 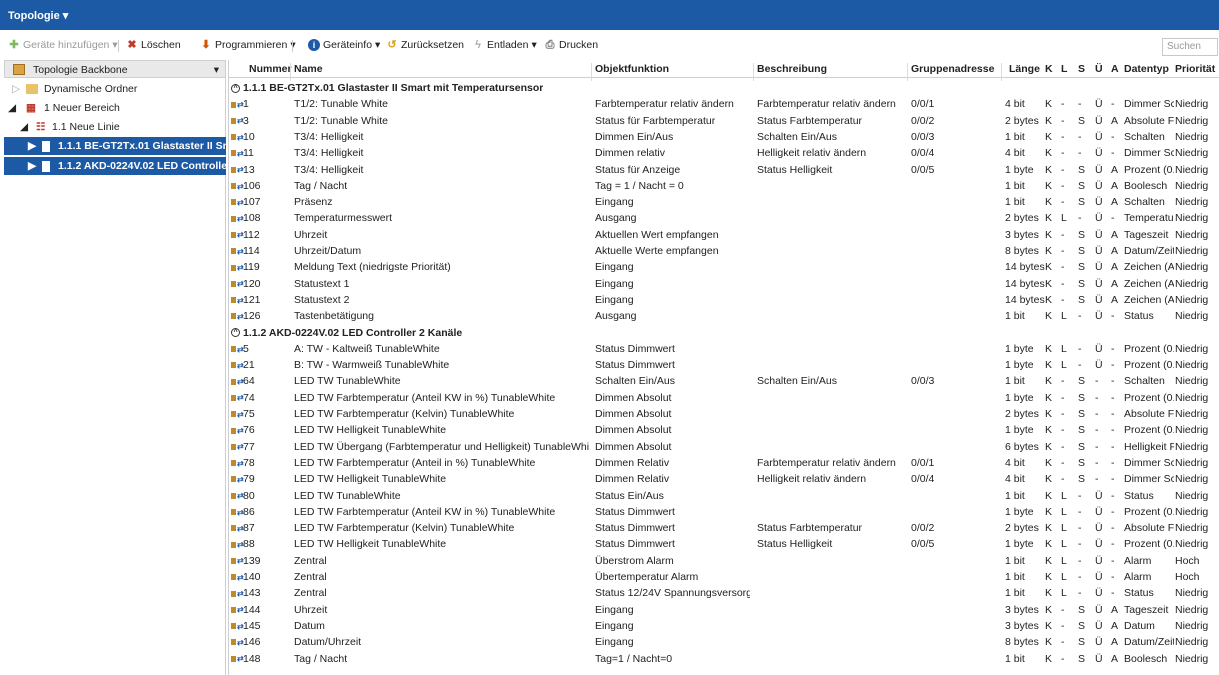 What do you see at coordinates (1022, 120) in the screenshot?
I see `cell-l-nge: 2 bytes` at bounding box center [1022, 120].